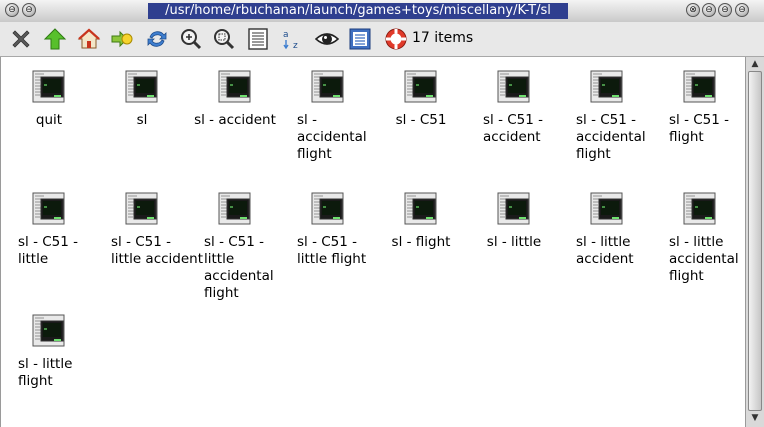 This screenshot has height=427, width=764. I want to click on file-label: sl - little, so click(514, 242).